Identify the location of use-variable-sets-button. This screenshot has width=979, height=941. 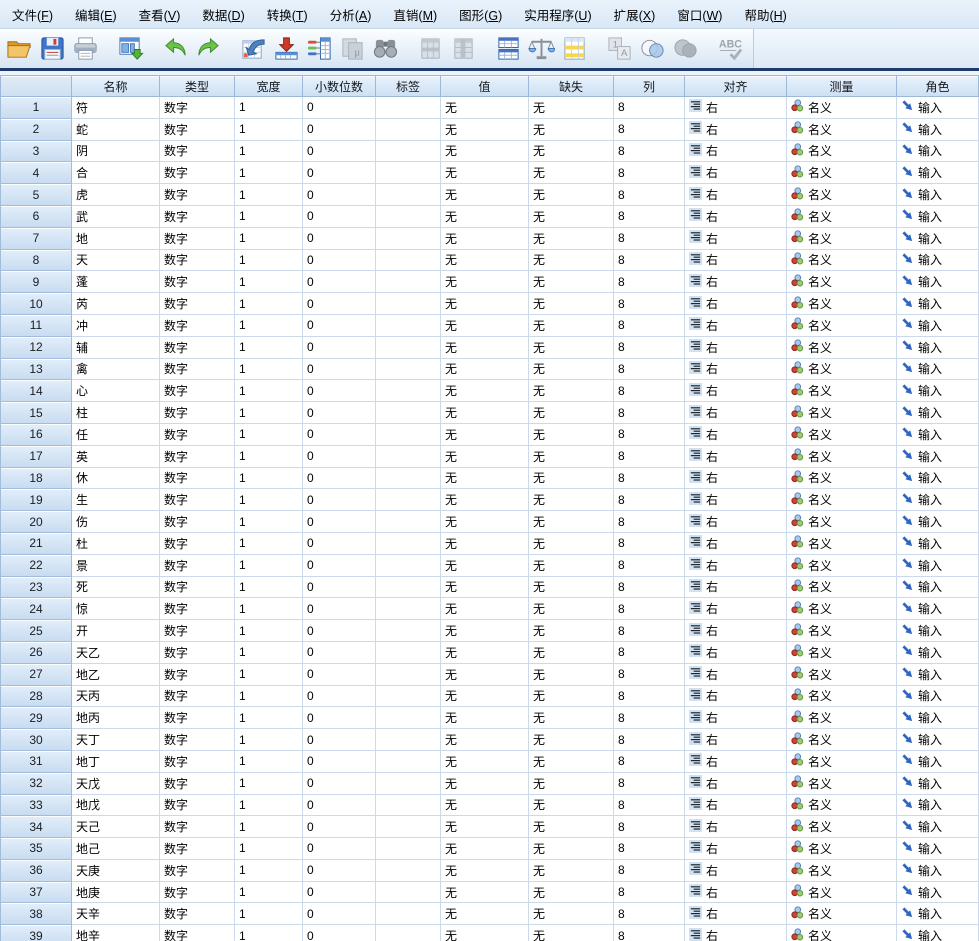
(652, 49).